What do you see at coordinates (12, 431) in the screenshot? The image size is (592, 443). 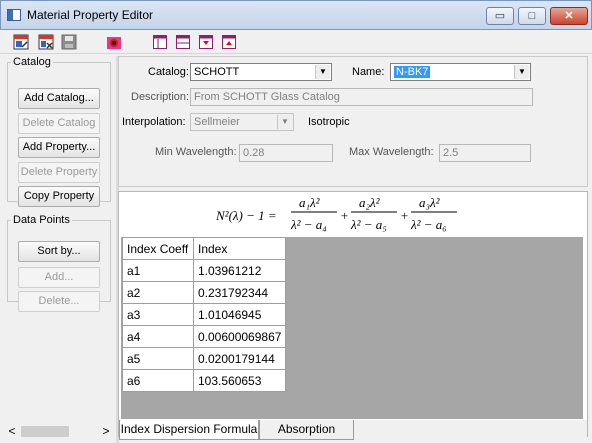 I see `scroll-left-arrow: <` at bounding box center [12, 431].